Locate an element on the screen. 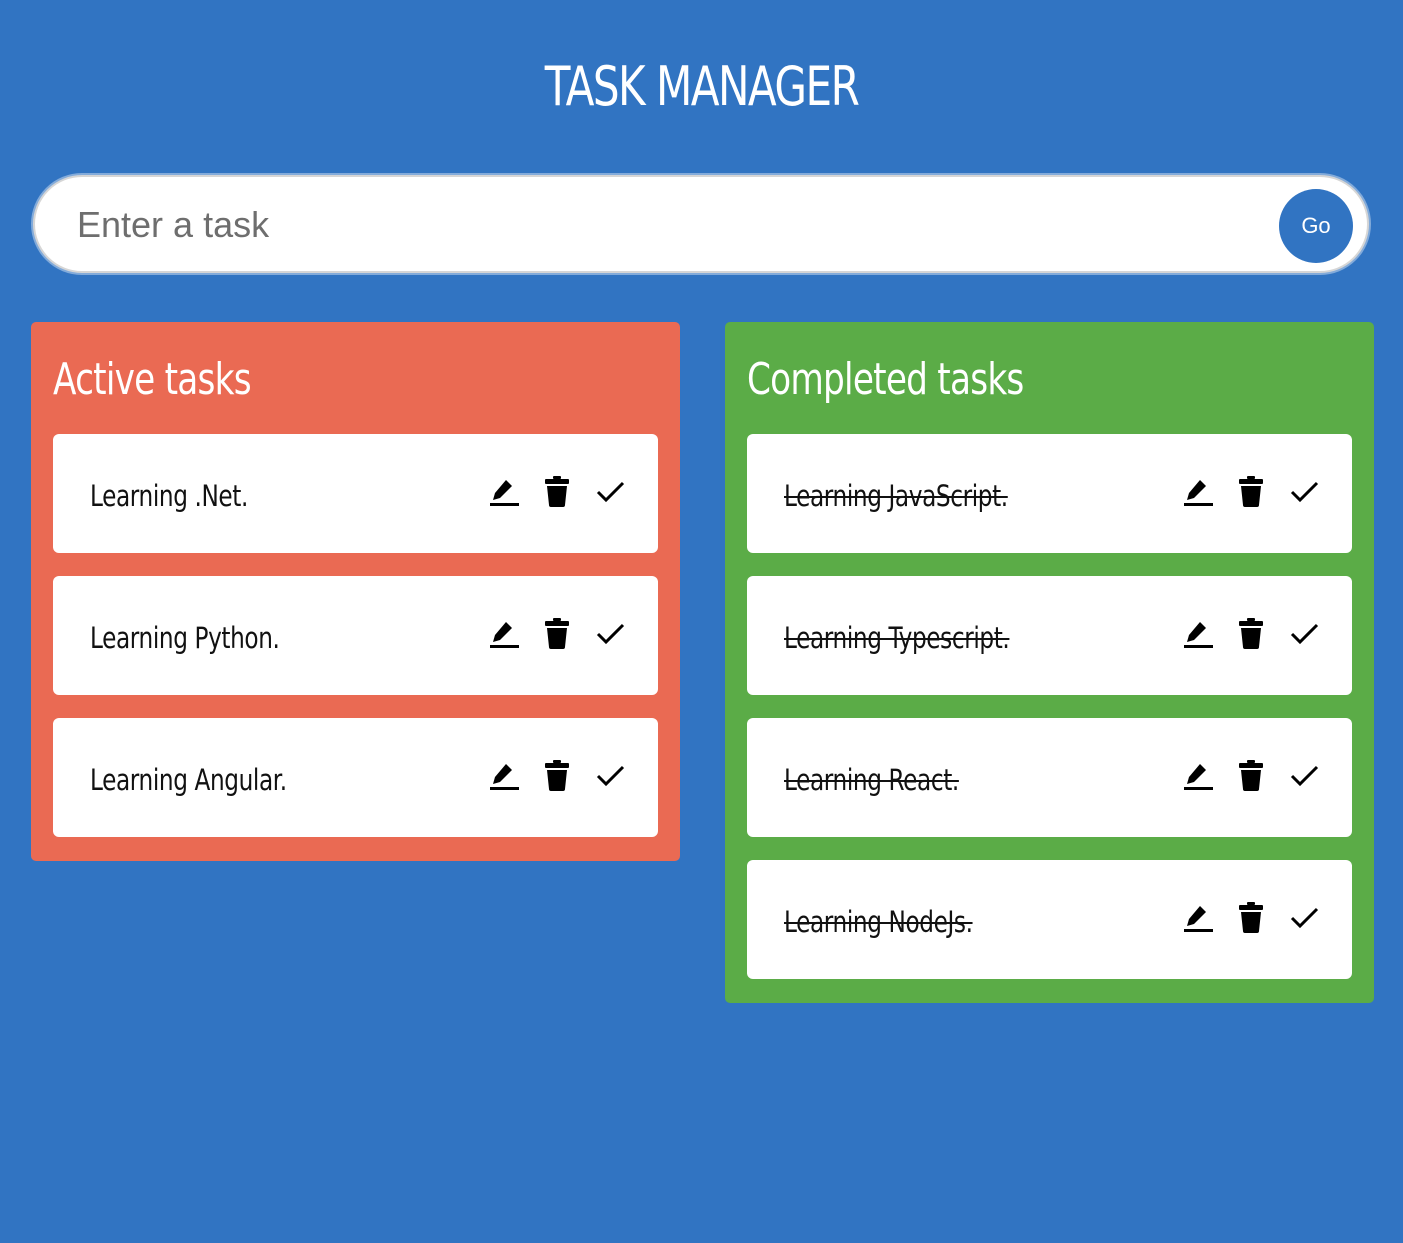 This screenshot has height=1243, width=1403. active-tasks-title: Active tasks is located at coordinates (152, 379).